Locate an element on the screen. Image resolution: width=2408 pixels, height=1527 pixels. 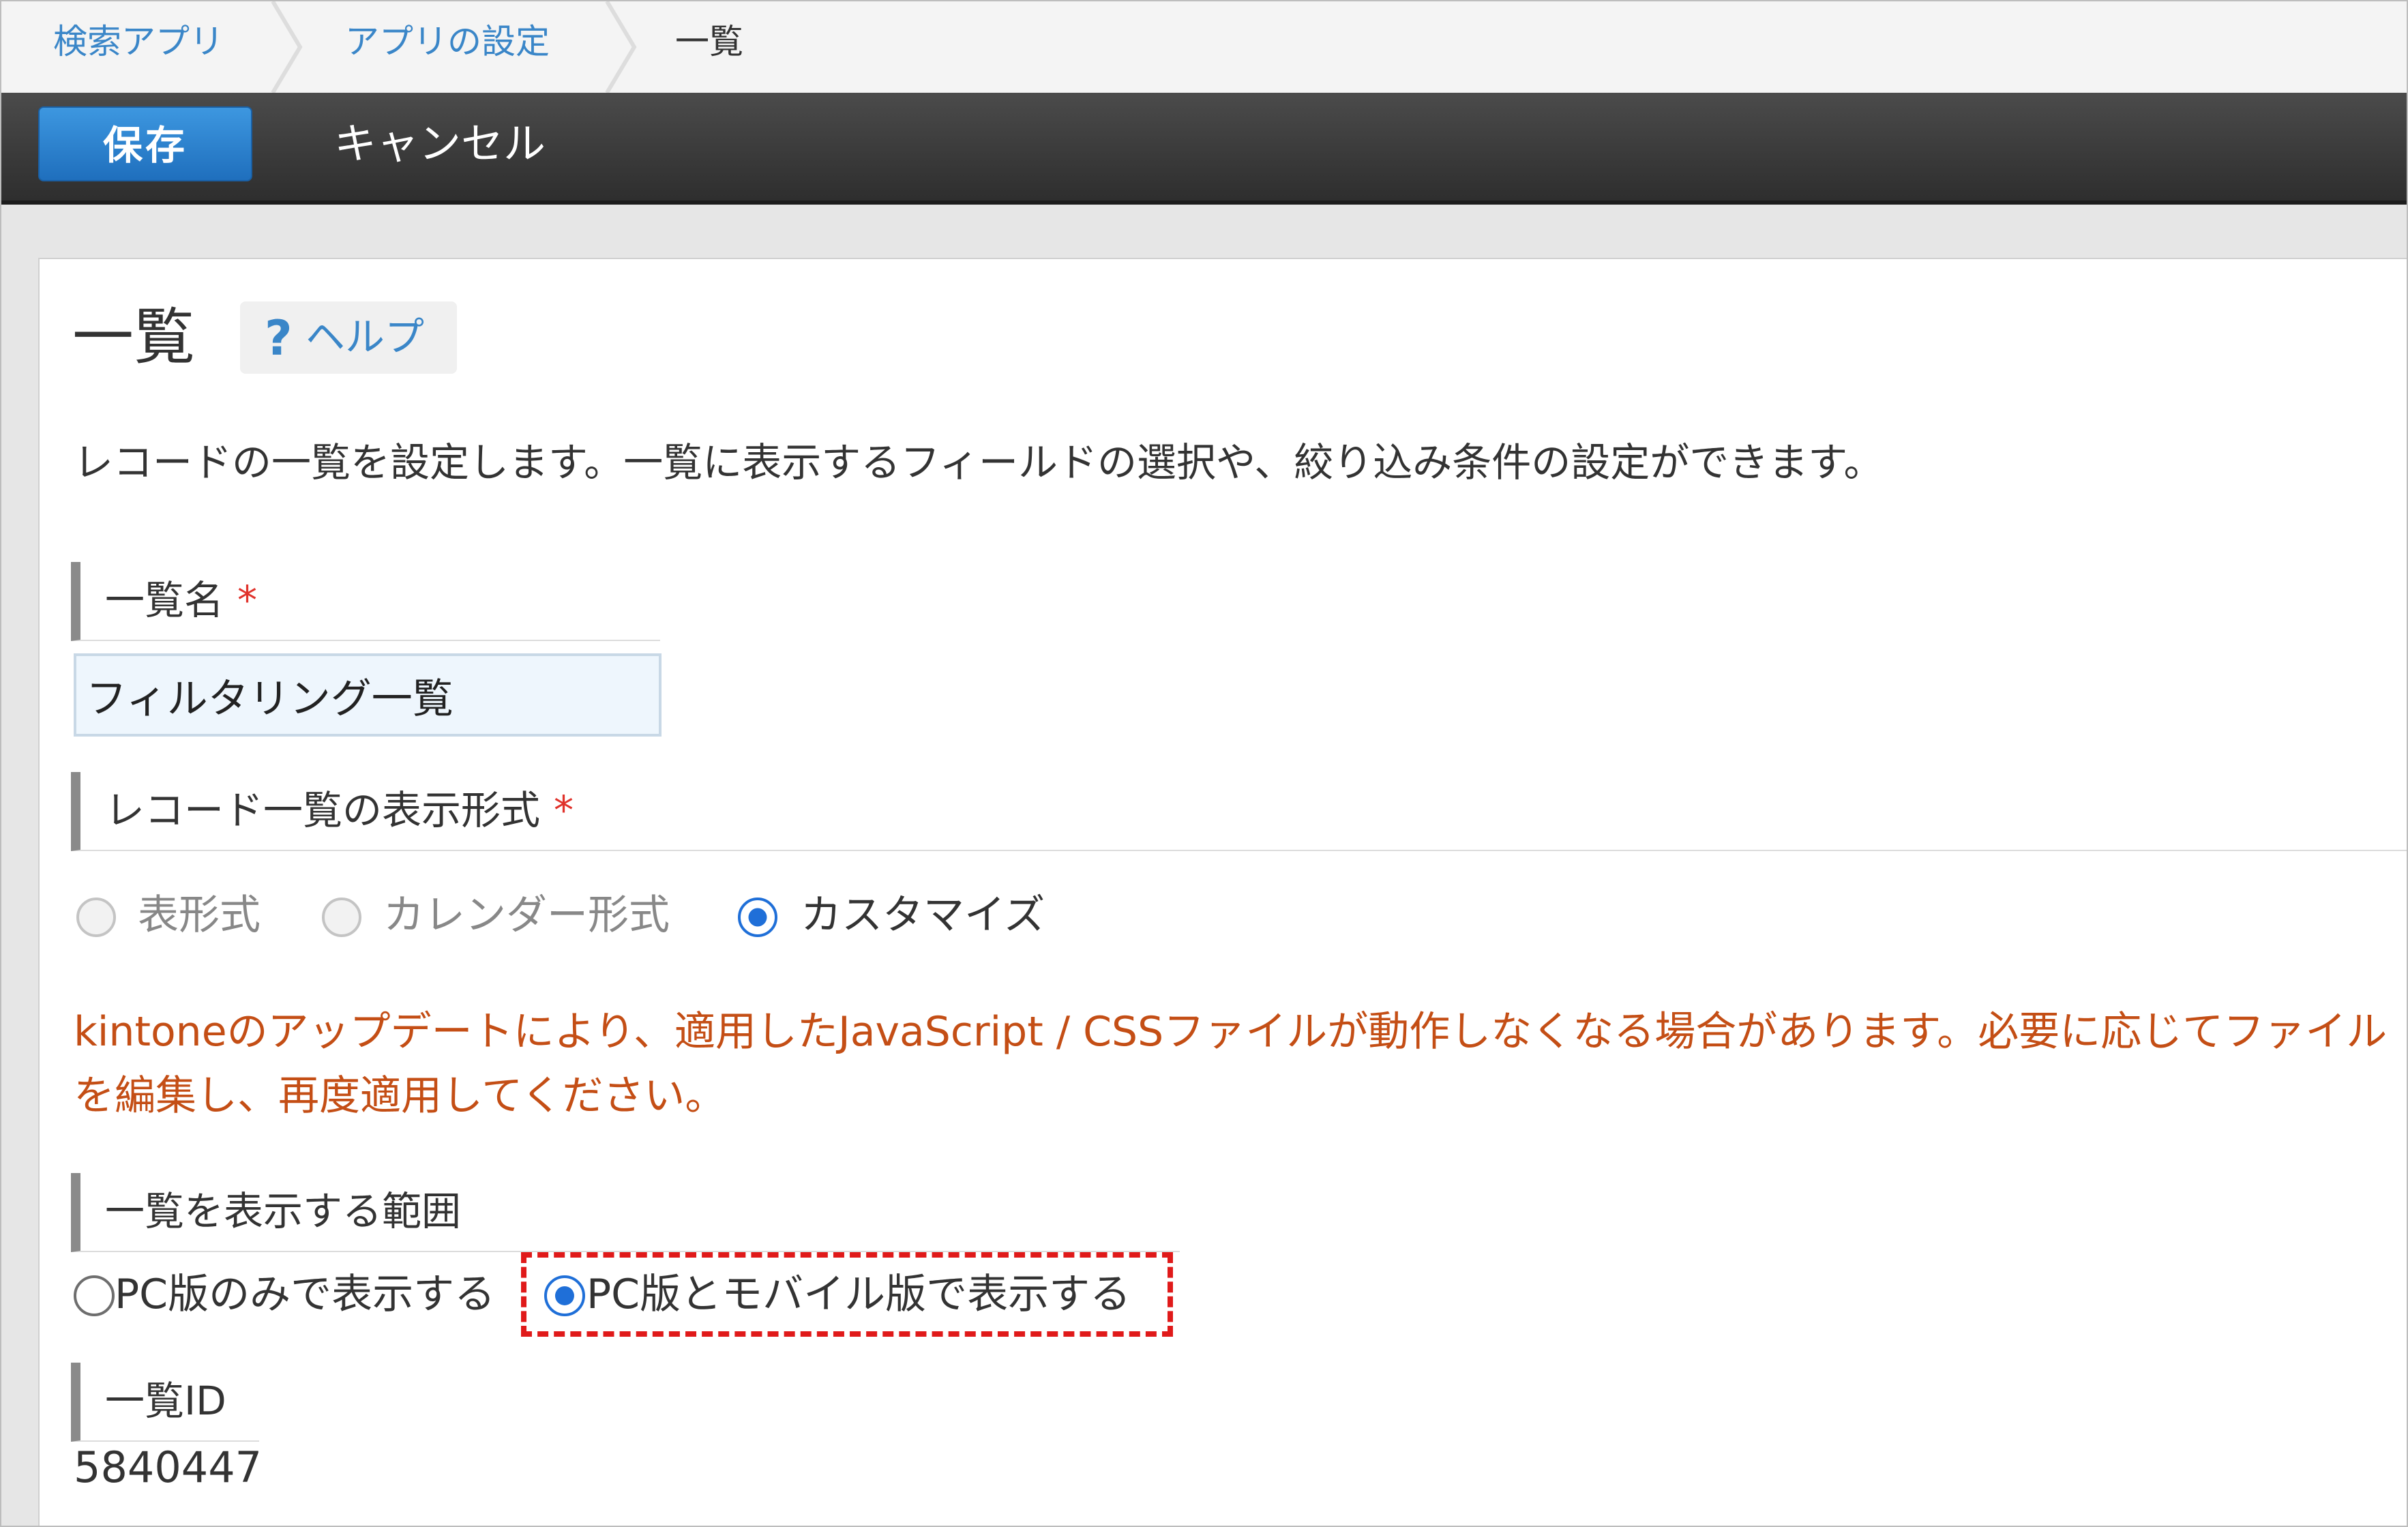
radio-calendar-format is located at coordinates (341, 918).